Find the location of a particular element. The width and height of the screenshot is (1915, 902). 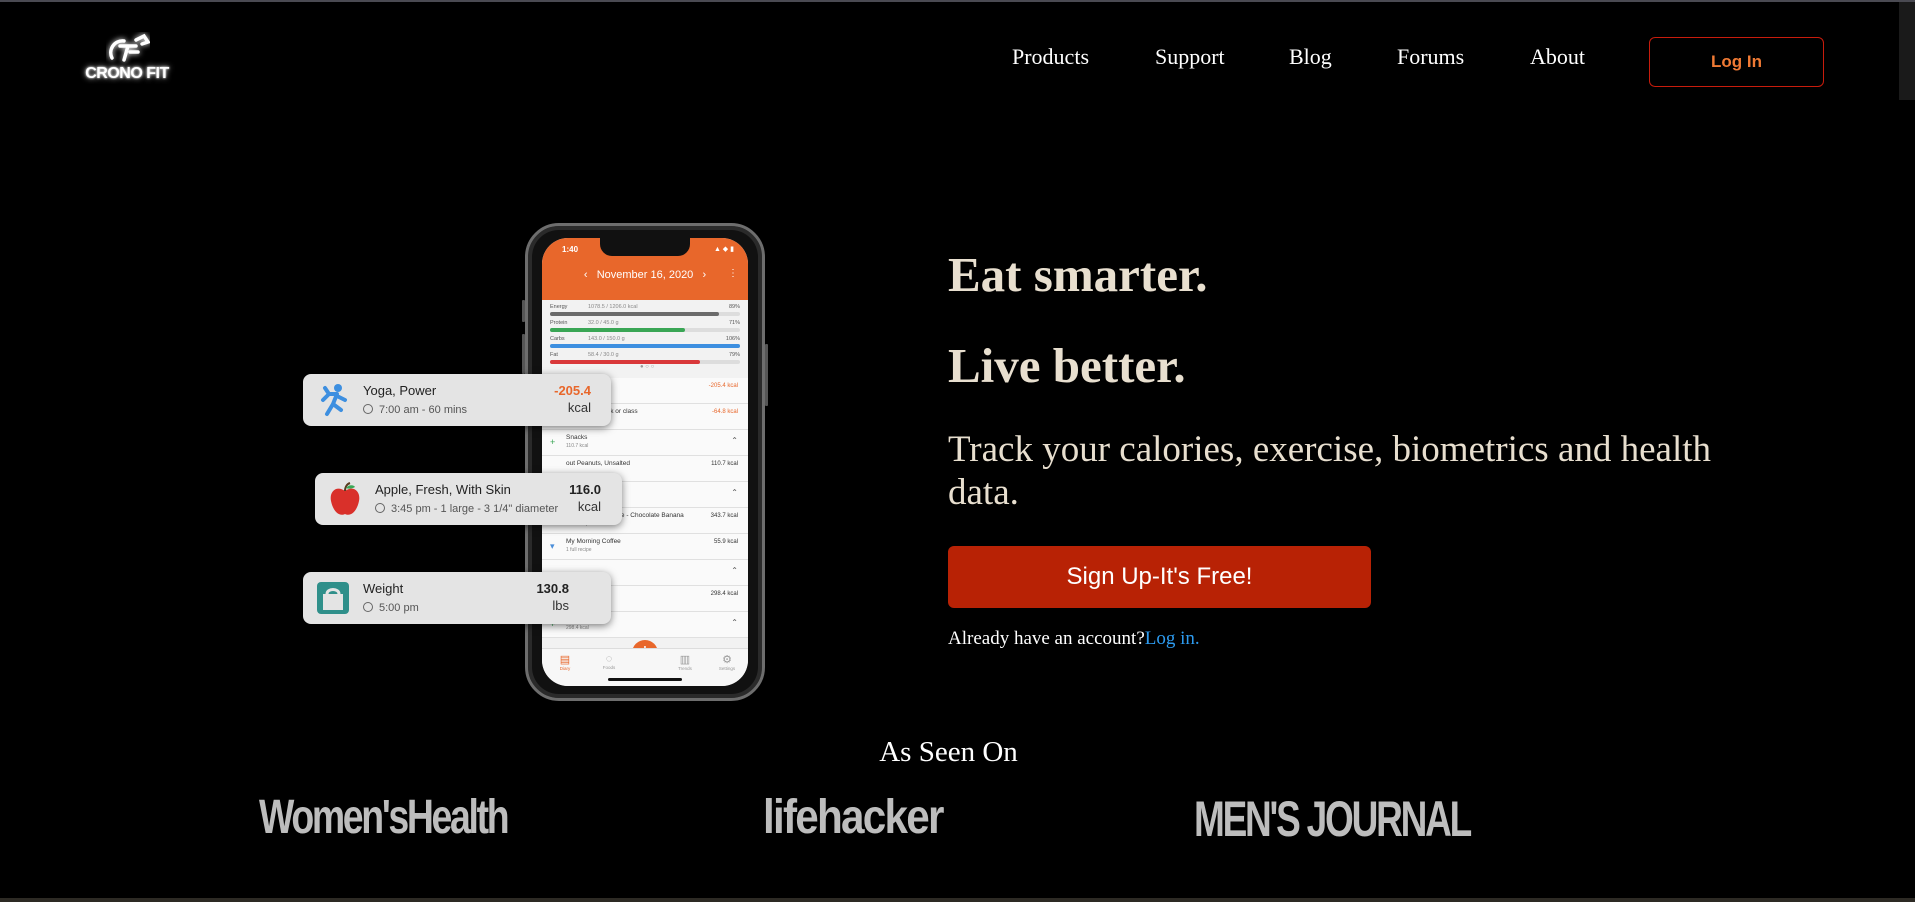

diary-row-value: 298.4 kcal is located at coordinates (724, 594).